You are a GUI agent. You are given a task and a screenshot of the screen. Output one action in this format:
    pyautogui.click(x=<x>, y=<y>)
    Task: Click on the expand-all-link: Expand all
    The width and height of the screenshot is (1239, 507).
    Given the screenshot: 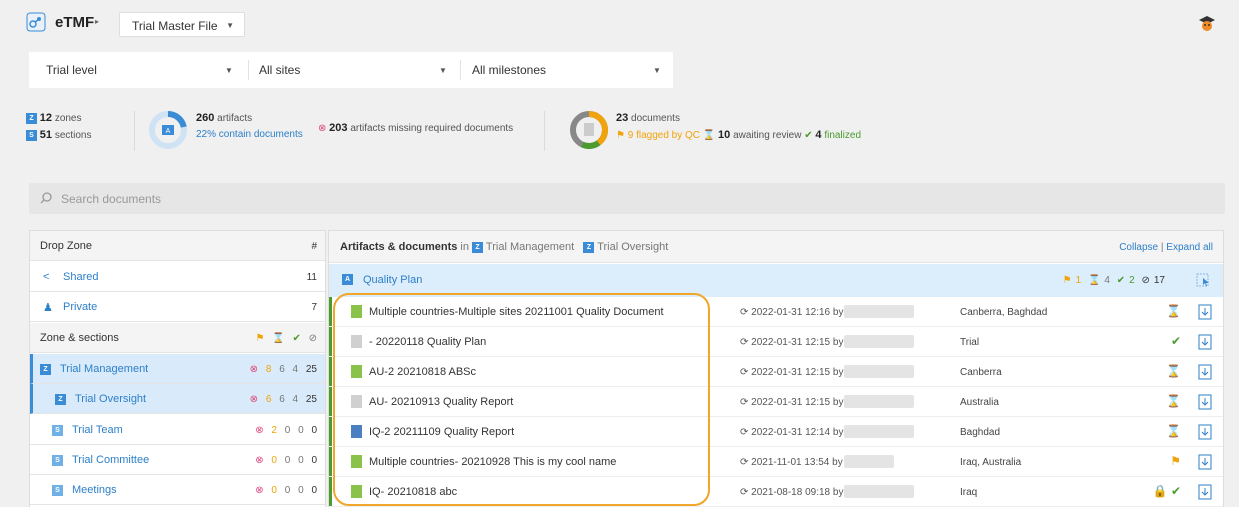 What is the action you would take?
    pyautogui.click(x=1189, y=247)
    